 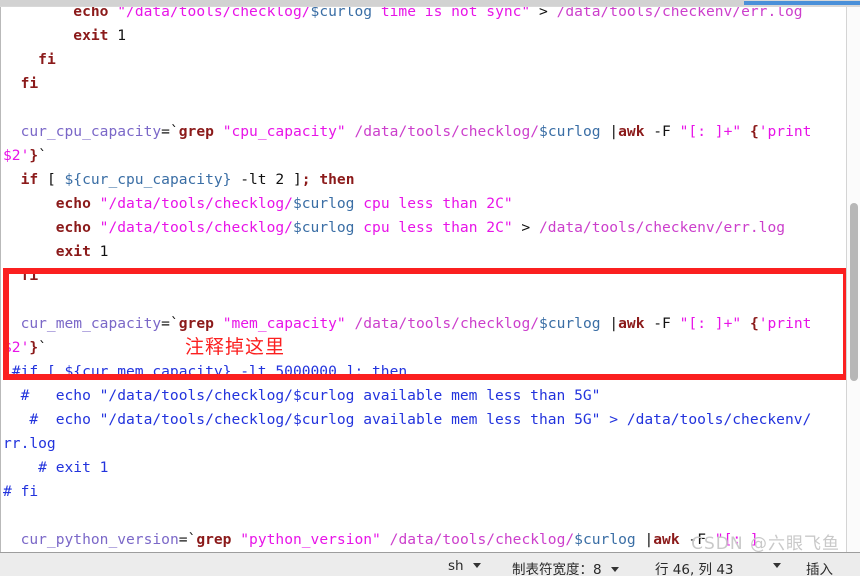 I want to click on vertical-scrollbar, so click(x=853, y=280).